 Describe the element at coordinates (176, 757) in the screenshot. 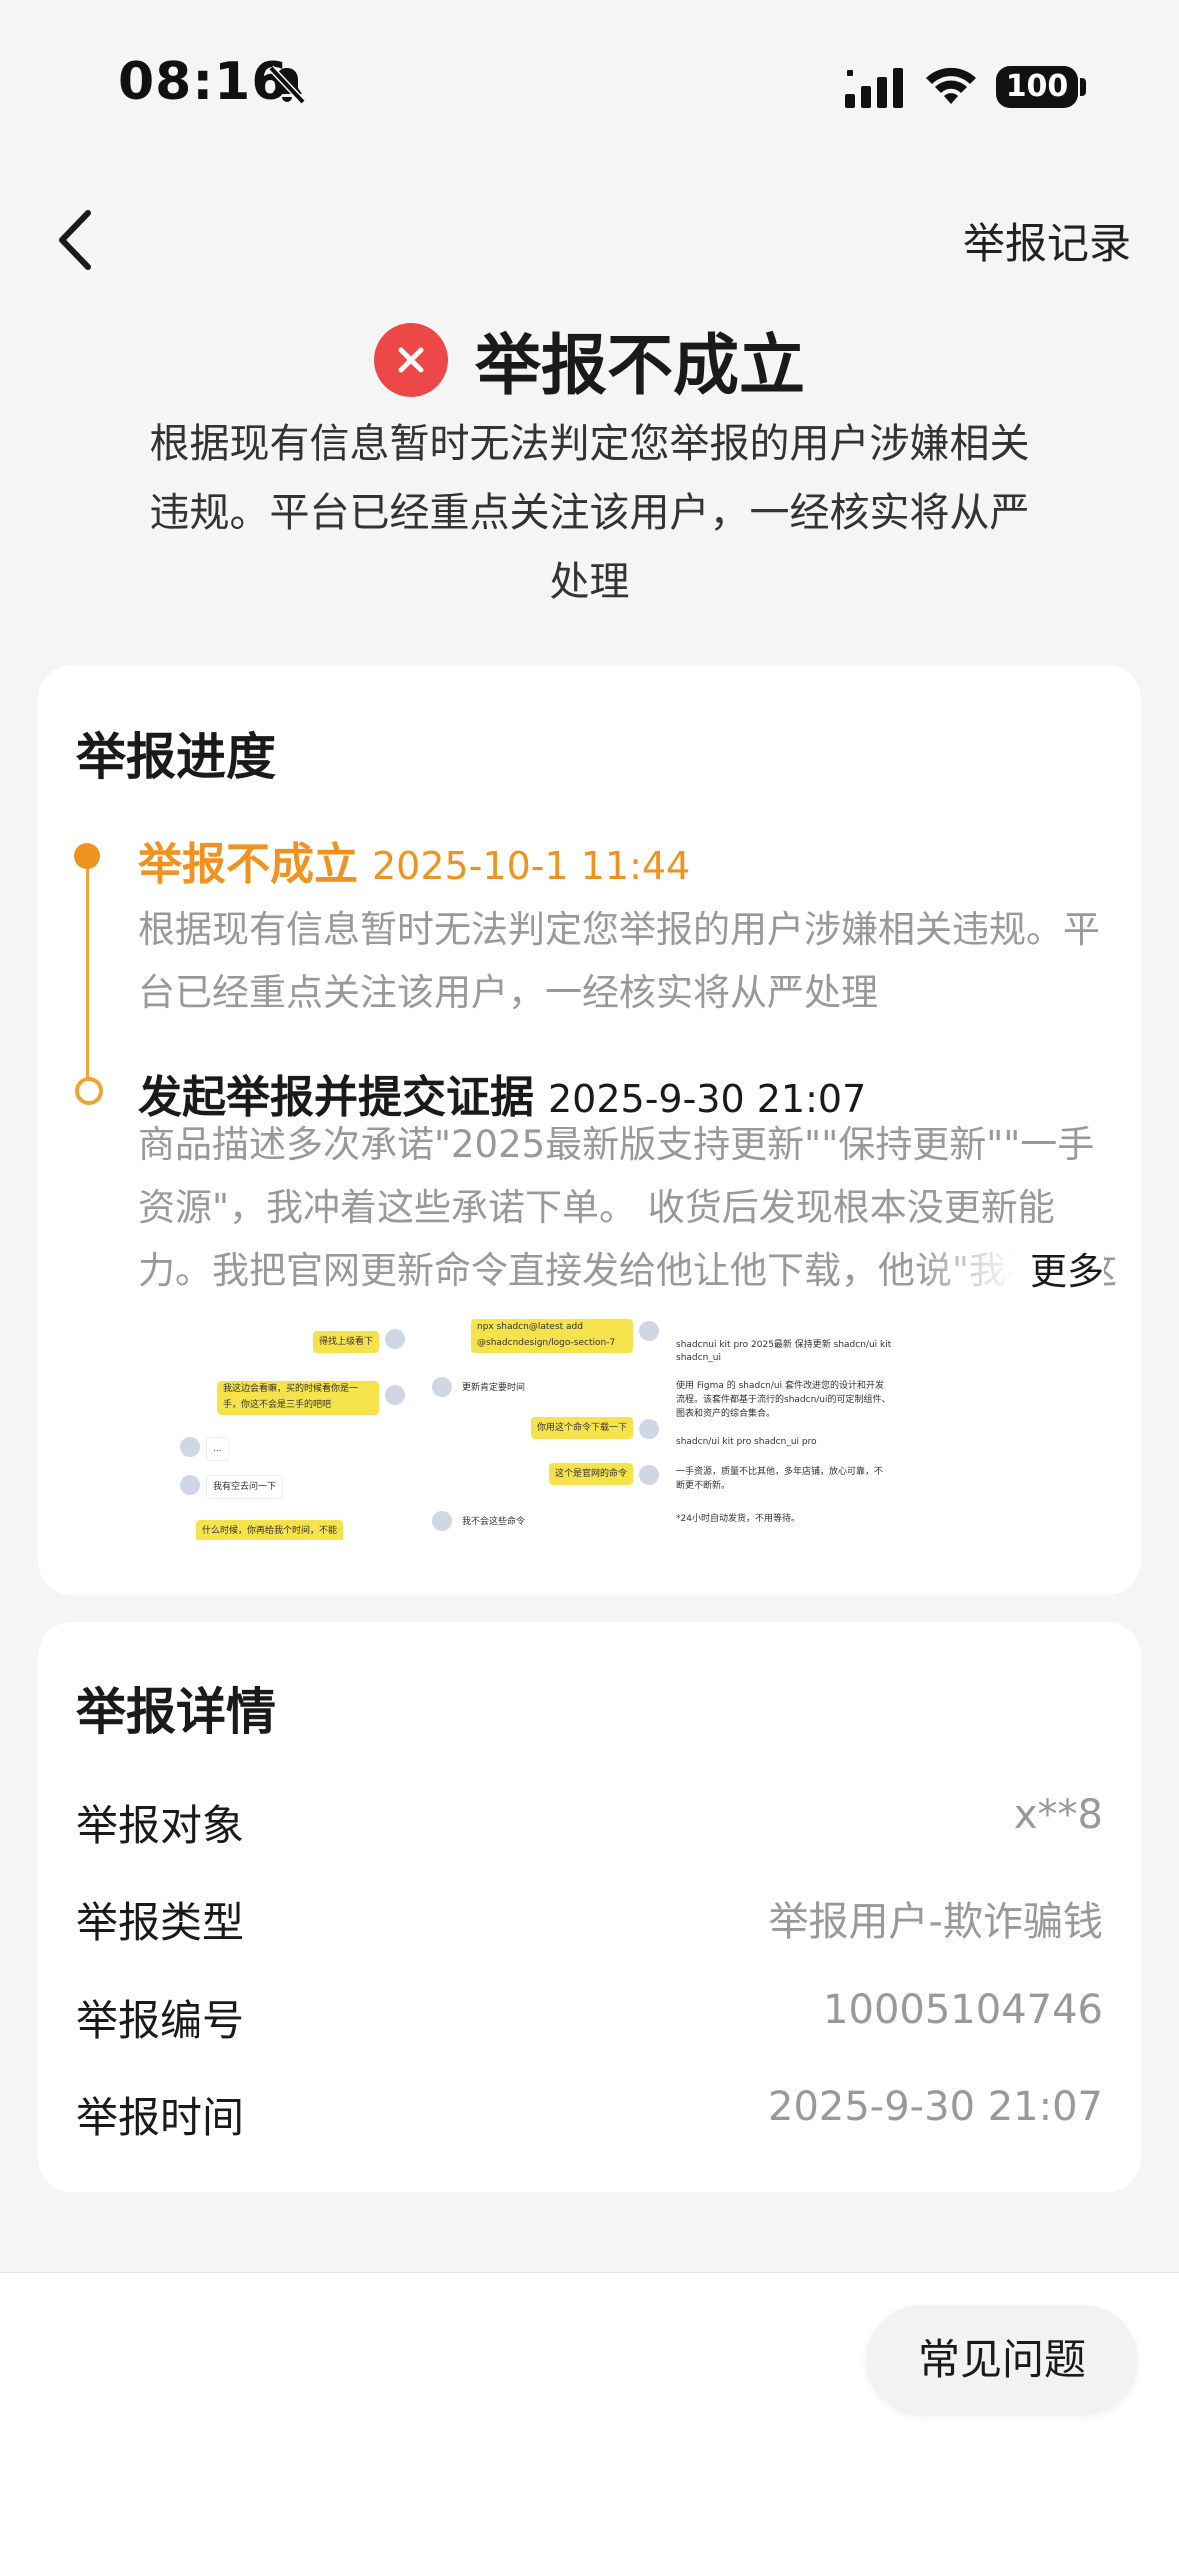

I see `progress-section-title: 举报进度` at that location.